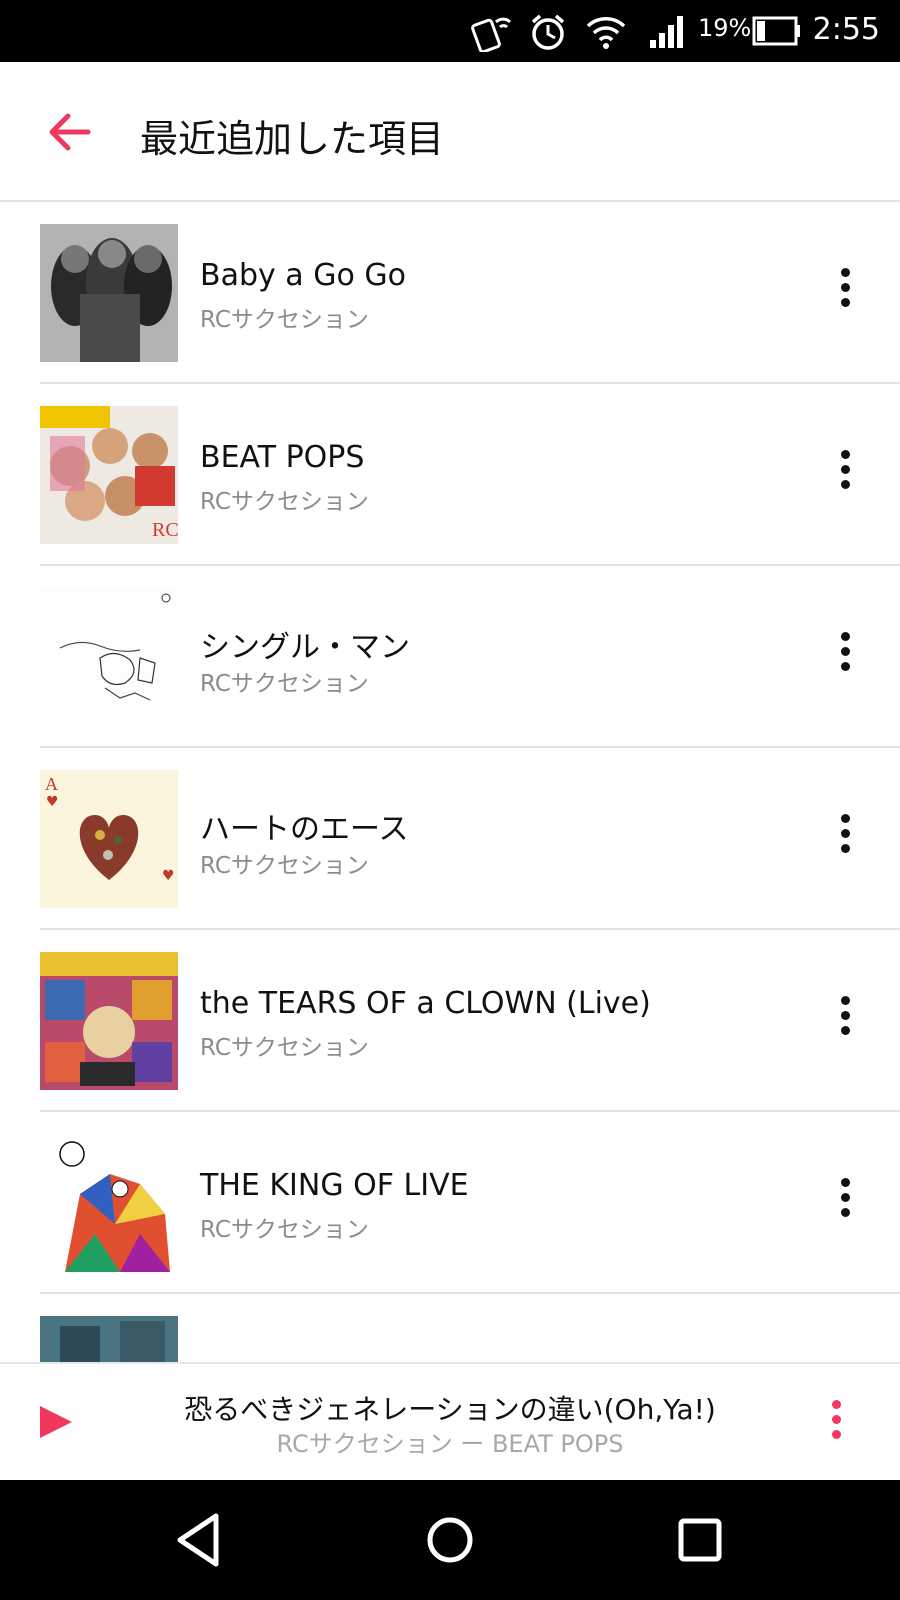  Describe the element at coordinates (450, 839) in the screenshot. I see `list-item: A ♥ ♥ ハートのエース RCサクセション` at that location.